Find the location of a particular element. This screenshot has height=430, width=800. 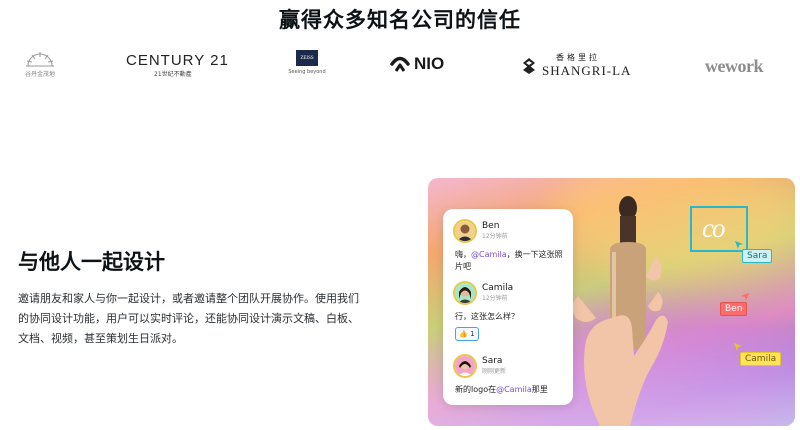

nio-label: NIO is located at coordinates (429, 63).